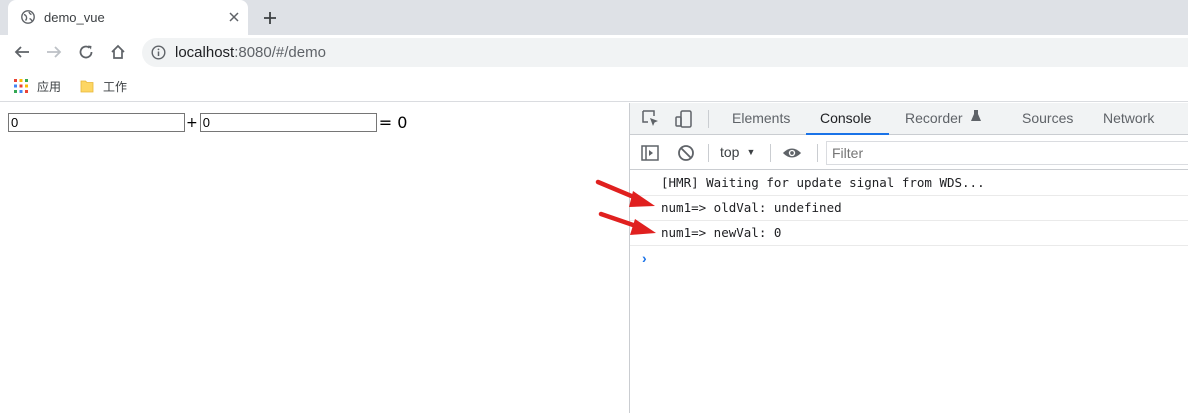 This screenshot has width=1188, height=413. I want to click on url-host: localhost, so click(205, 52).